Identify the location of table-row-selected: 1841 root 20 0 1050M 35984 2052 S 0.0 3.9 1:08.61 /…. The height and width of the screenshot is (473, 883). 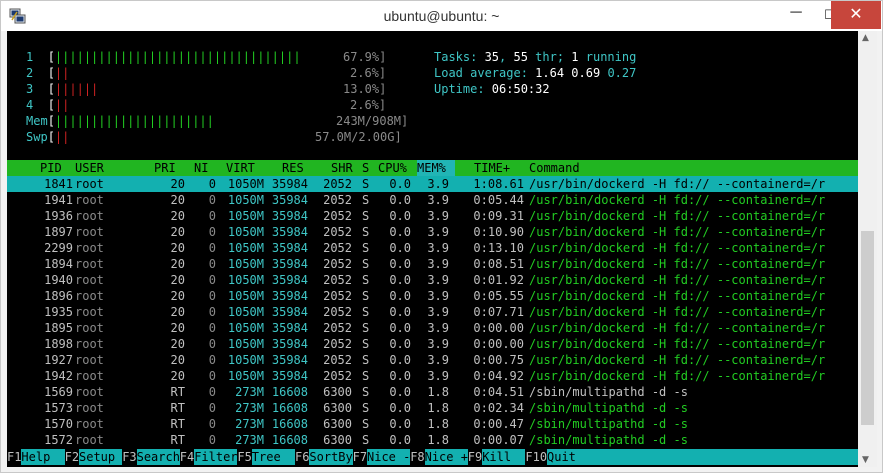
(432, 184).